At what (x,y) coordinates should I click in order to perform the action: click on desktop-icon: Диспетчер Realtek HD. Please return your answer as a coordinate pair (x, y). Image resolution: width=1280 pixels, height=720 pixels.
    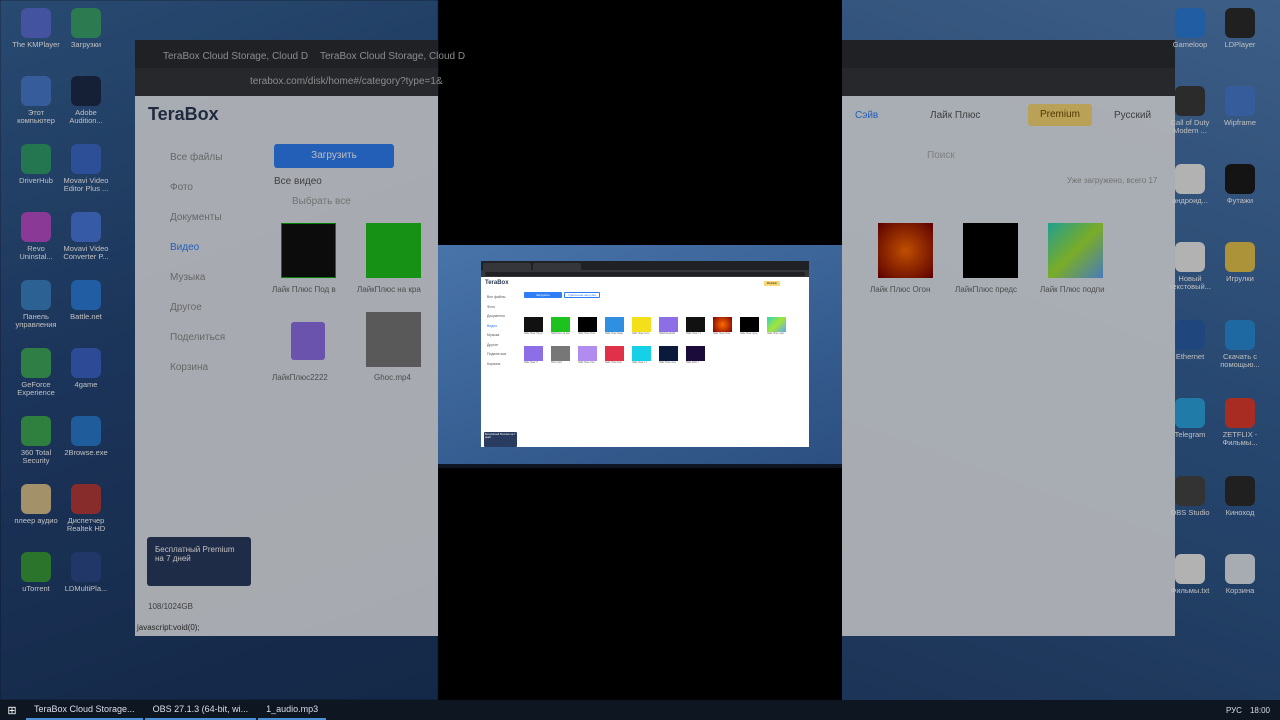
    Looking at the image, I should click on (86, 509).